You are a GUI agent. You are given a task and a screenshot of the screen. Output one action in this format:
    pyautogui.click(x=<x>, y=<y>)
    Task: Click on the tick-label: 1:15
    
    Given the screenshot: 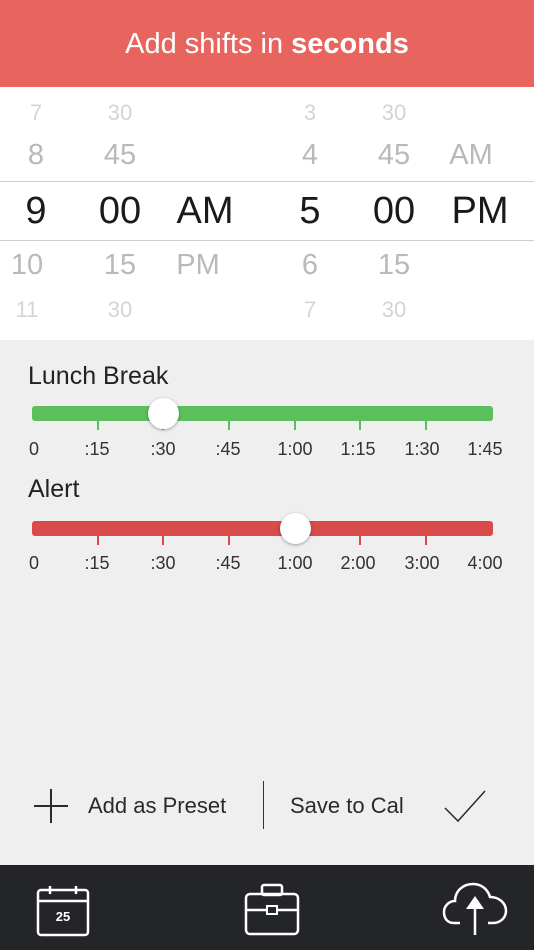 What is the action you would take?
    pyautogui.click(x=358, y=449)
    